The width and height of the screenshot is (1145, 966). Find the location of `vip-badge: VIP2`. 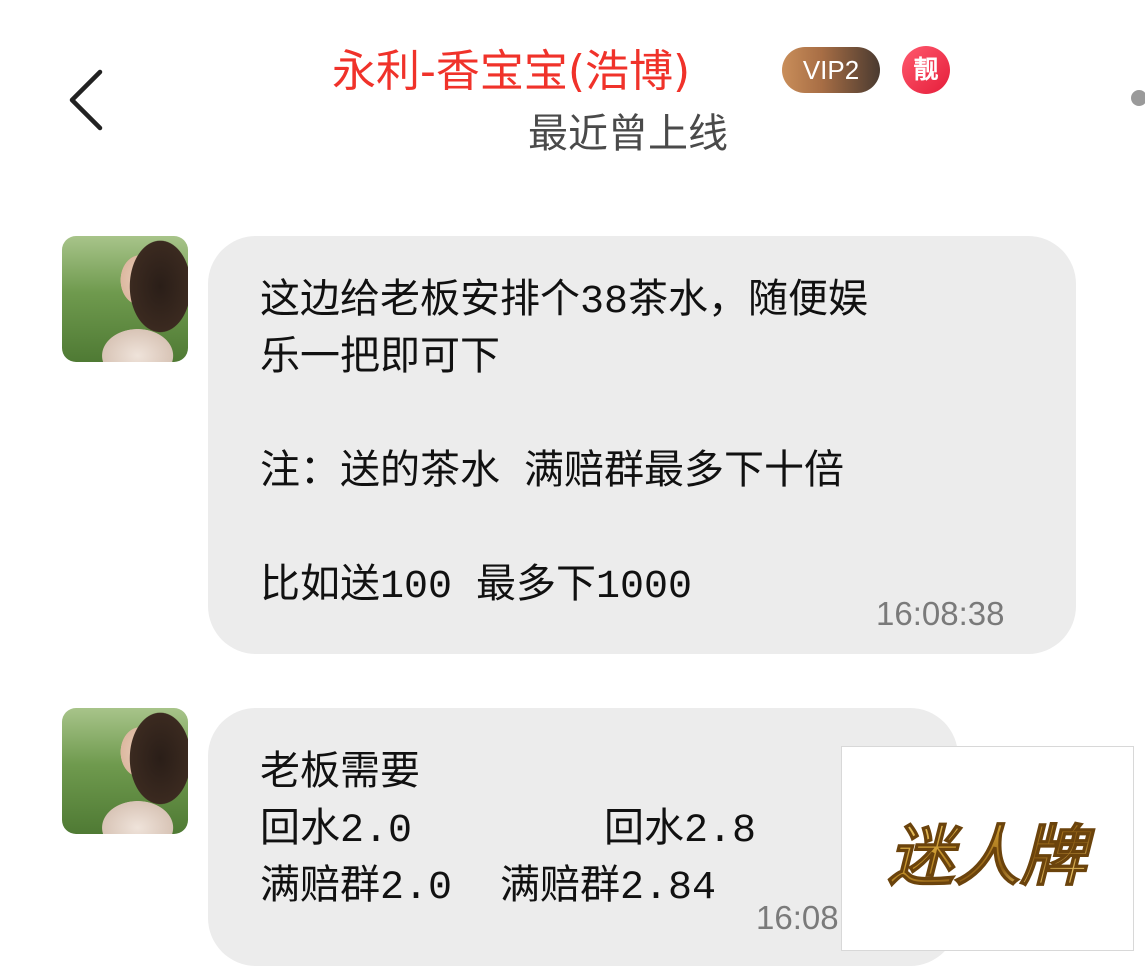

vip-badge: VIP2 is located at coordinates (831, 70).